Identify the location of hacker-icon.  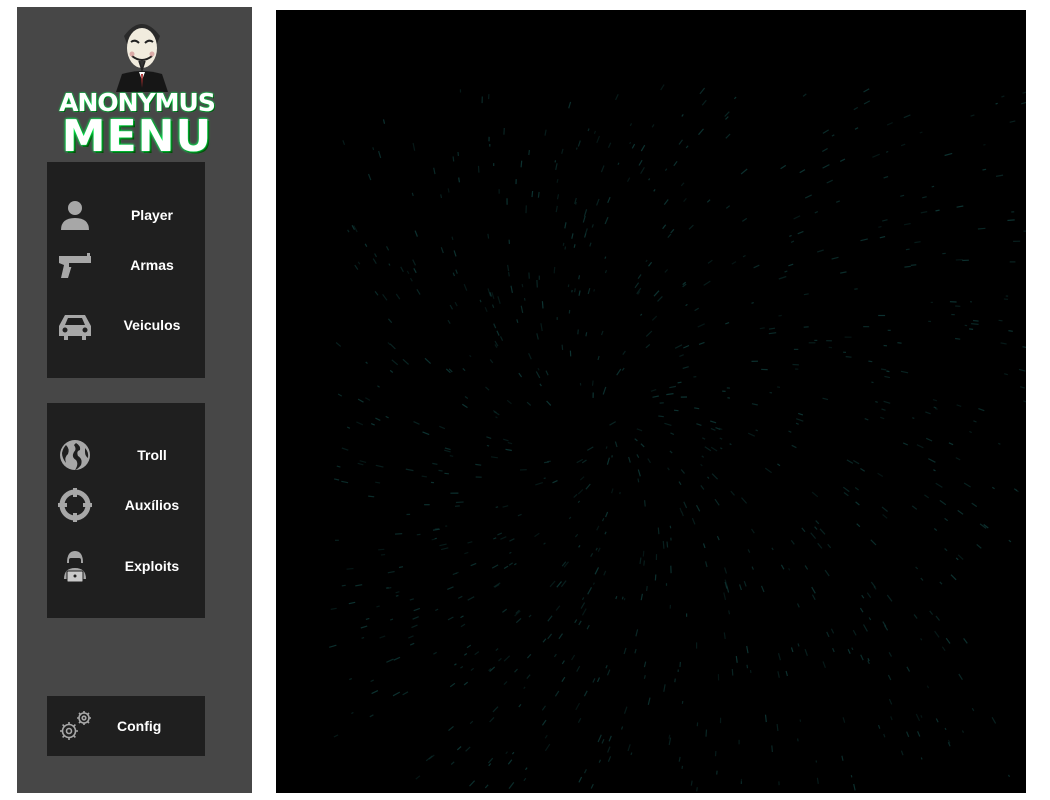
(75, 566).